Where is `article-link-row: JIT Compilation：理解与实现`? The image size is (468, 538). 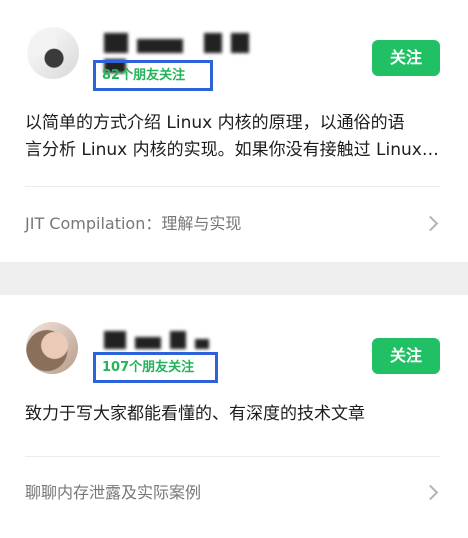
article-link-row: JIT Compilation：理解与实现 is located at coordinates (232, 224).